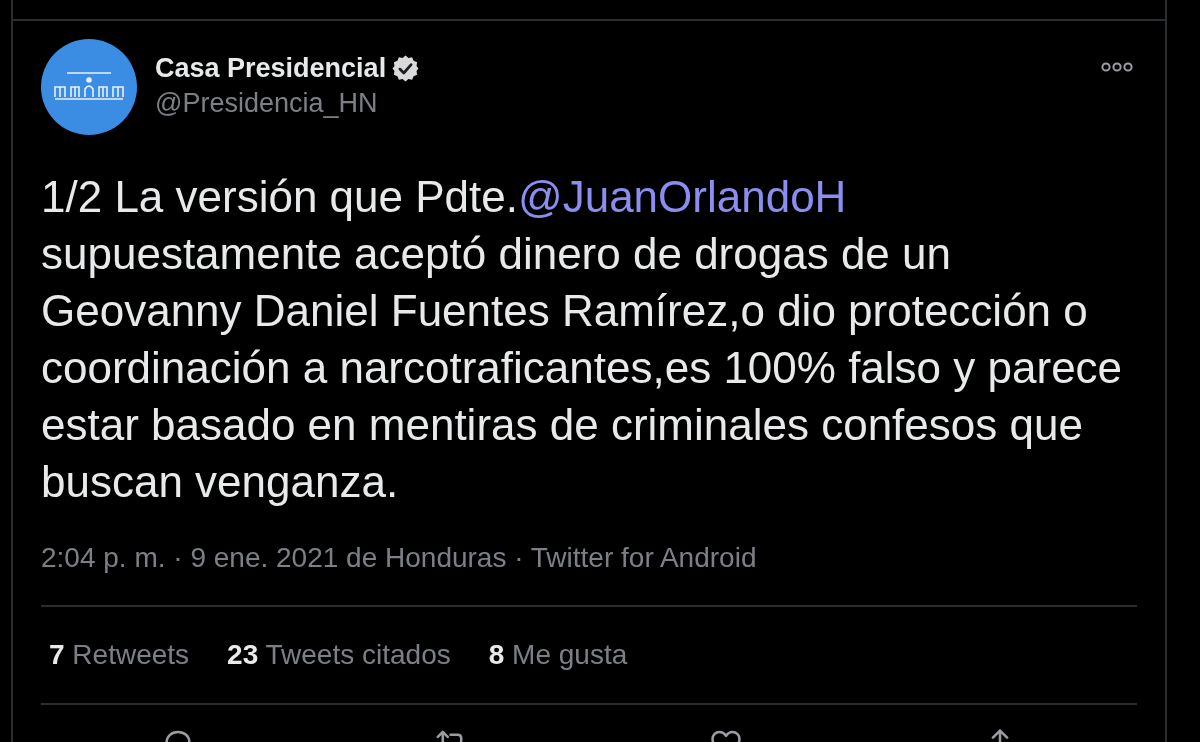 This screenshot has height=742, width=1200. Describe the element at coordinates (558, 655) in the screenshot. I see `stat-link: 8 Me gusta` at that location.